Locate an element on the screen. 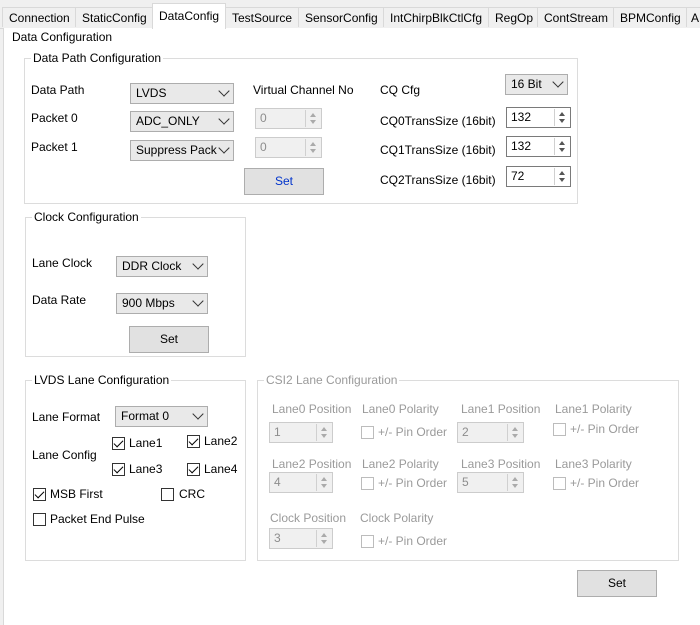 The width and height of the screenshot is (700, 625). cq1-trans-size-stepper: 132 is located at coordinates (538, 146).